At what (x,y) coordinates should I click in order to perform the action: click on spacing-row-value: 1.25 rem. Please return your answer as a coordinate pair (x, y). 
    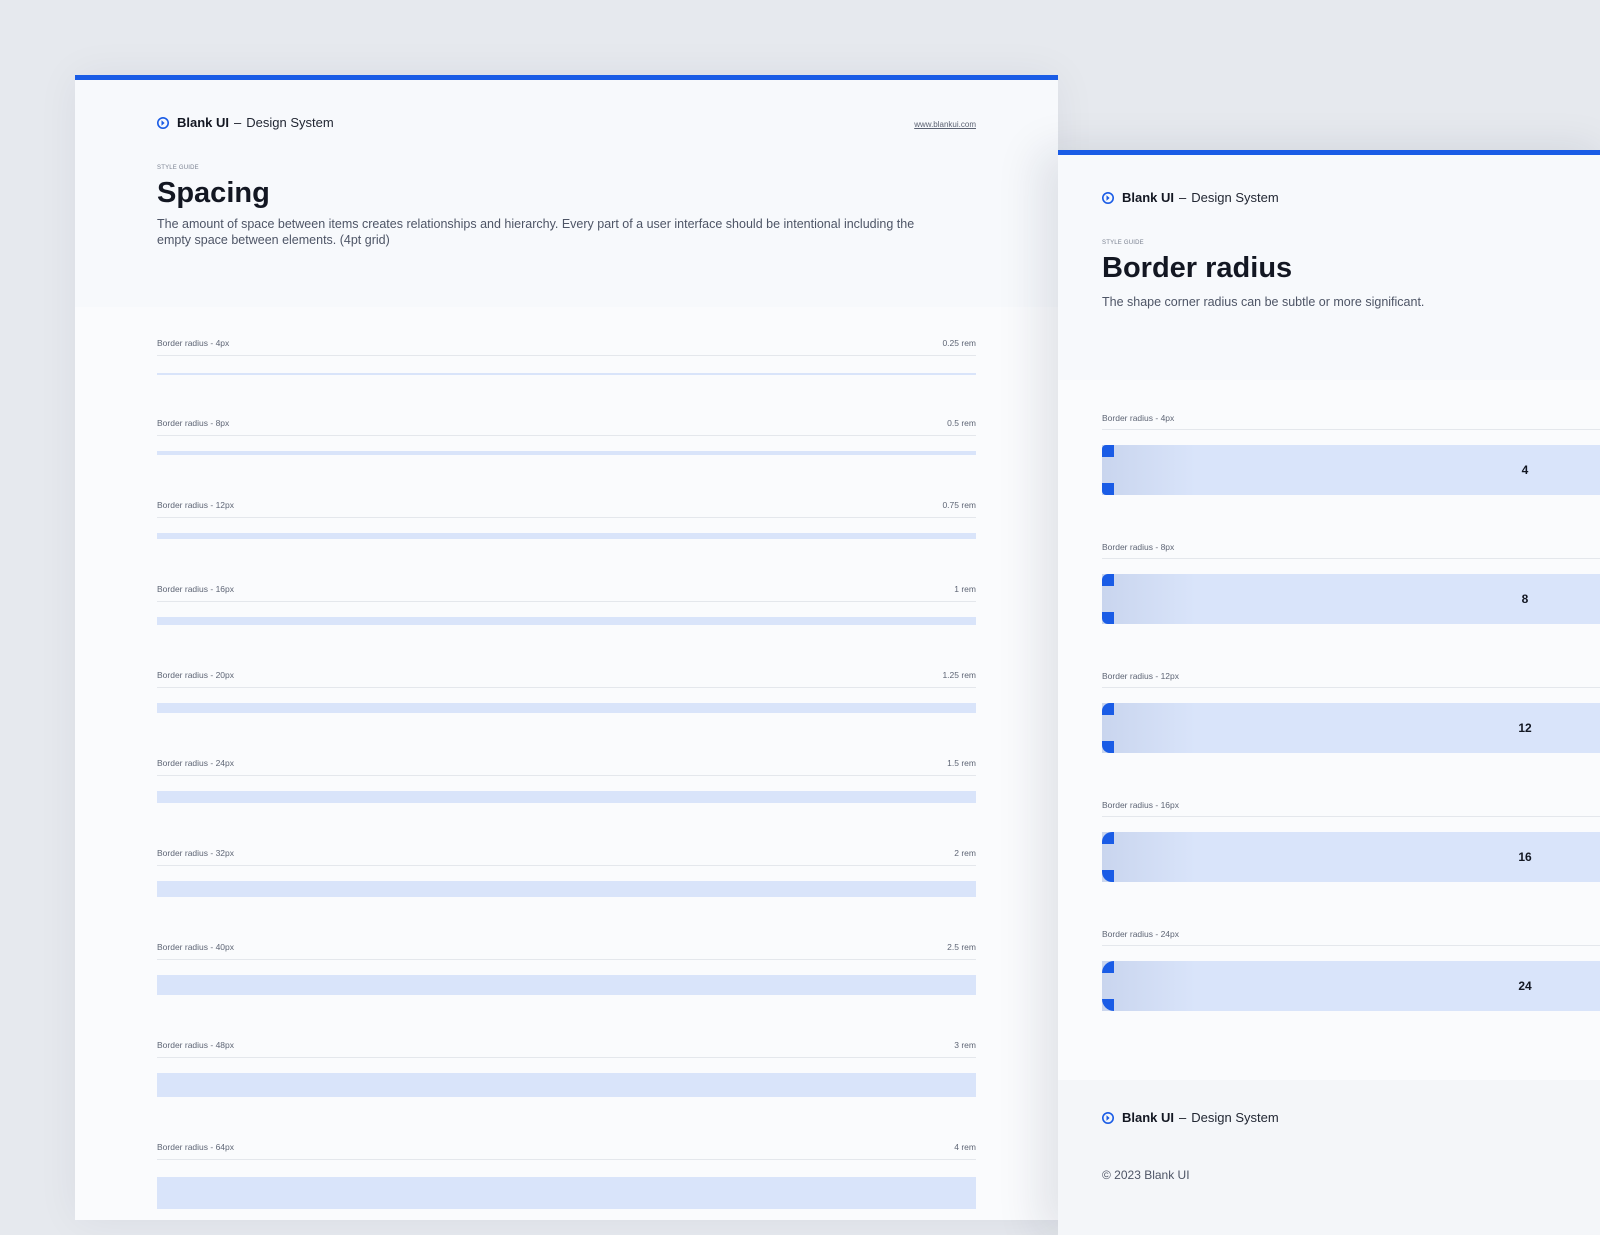
    Looking at the image, I should click on (959, 675).